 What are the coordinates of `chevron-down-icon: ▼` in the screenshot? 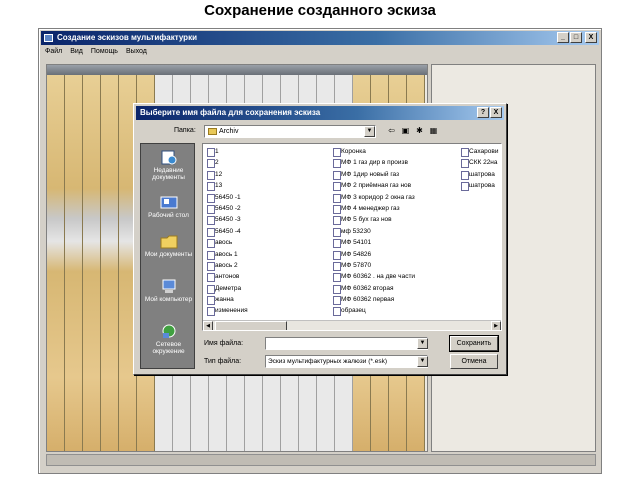 It's located at (369, 131).